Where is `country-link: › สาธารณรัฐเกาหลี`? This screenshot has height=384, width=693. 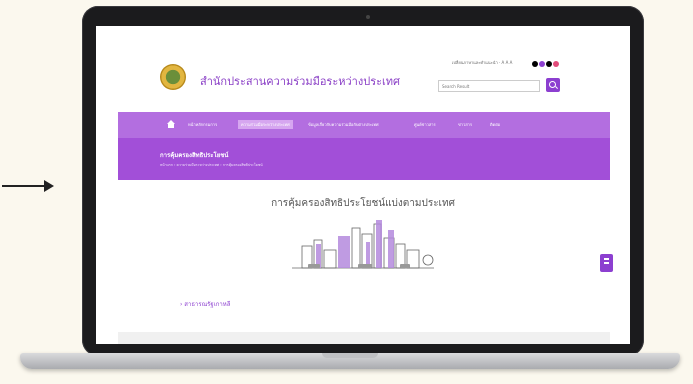
country-link: › สาธารณรัฐเกาหลี is located at coordinates (205, 304).